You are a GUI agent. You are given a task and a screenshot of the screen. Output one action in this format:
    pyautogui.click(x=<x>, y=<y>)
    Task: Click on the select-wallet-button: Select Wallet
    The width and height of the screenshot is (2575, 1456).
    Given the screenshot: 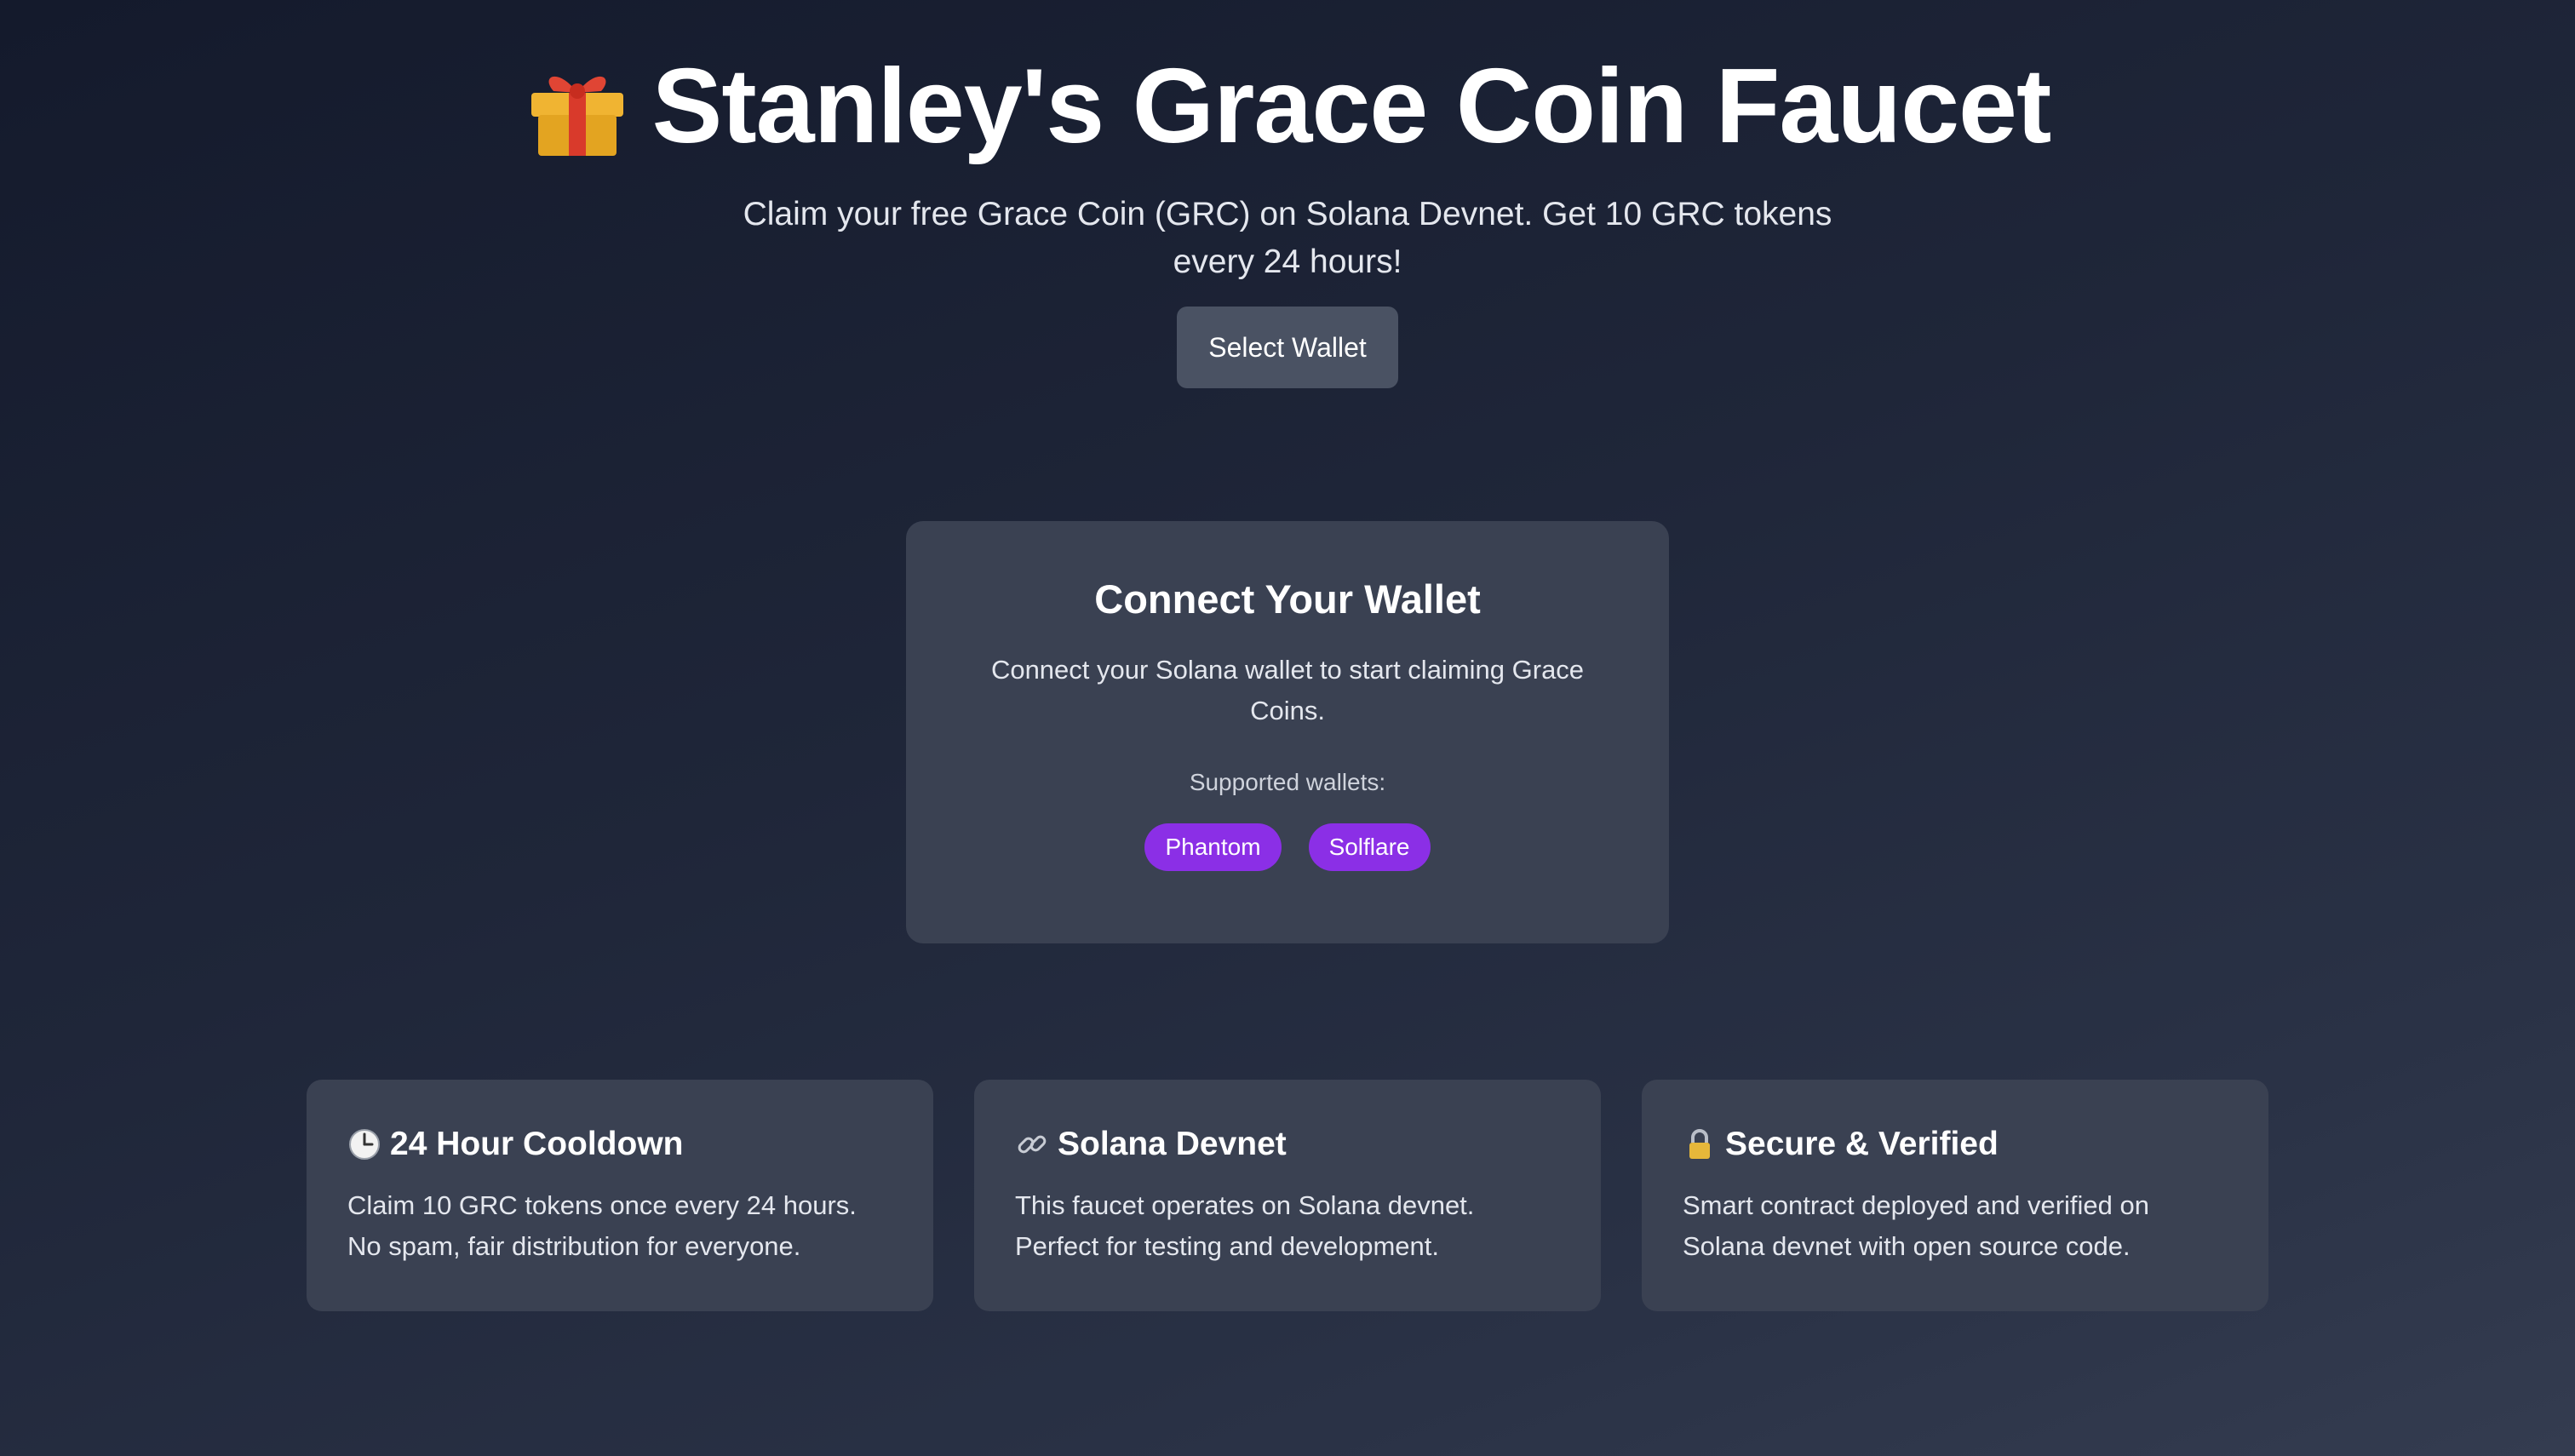 What is the action you would take?
    pyautogui.click(x=1287, y=347)
    